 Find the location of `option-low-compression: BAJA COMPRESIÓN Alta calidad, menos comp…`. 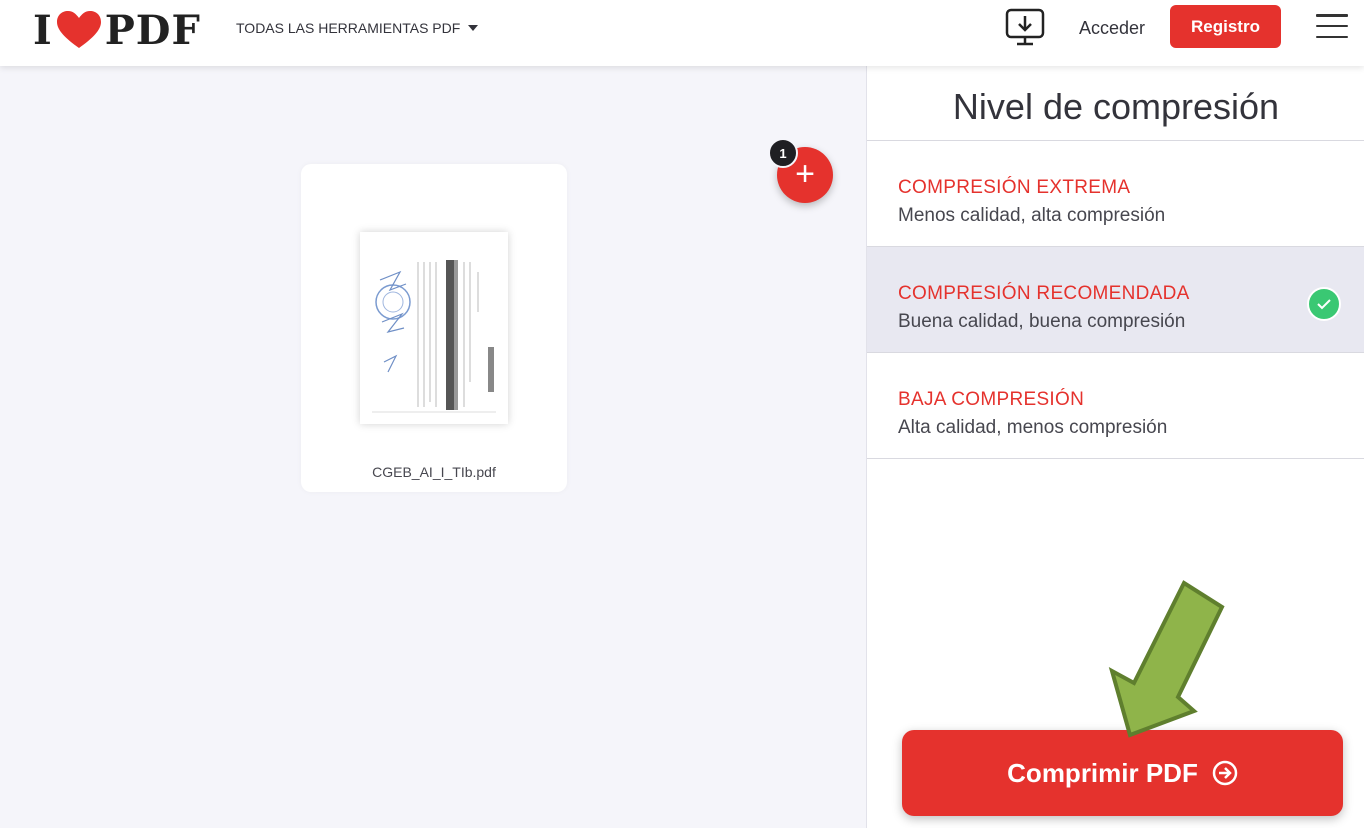

option-low-compression: BAJA COMPRESIÓN Alta calidad, menos comp… is located at coordinates (1115, 405).